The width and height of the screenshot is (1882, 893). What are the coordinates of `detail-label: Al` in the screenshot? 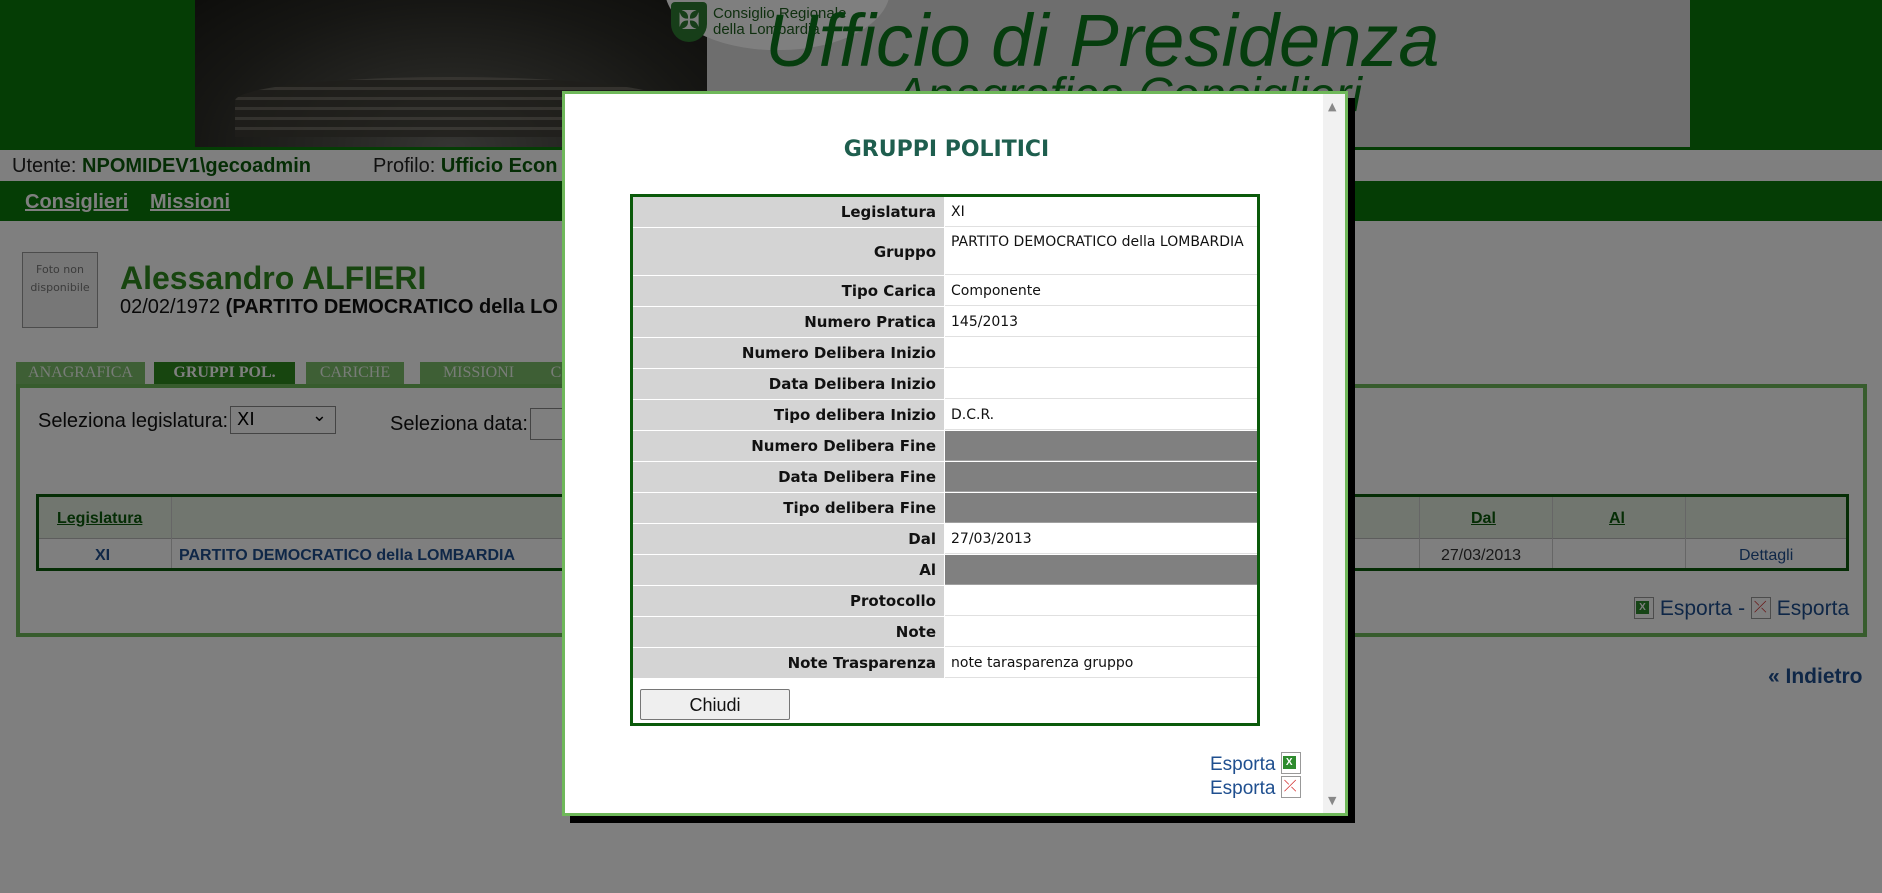 It's located at (788, 570).